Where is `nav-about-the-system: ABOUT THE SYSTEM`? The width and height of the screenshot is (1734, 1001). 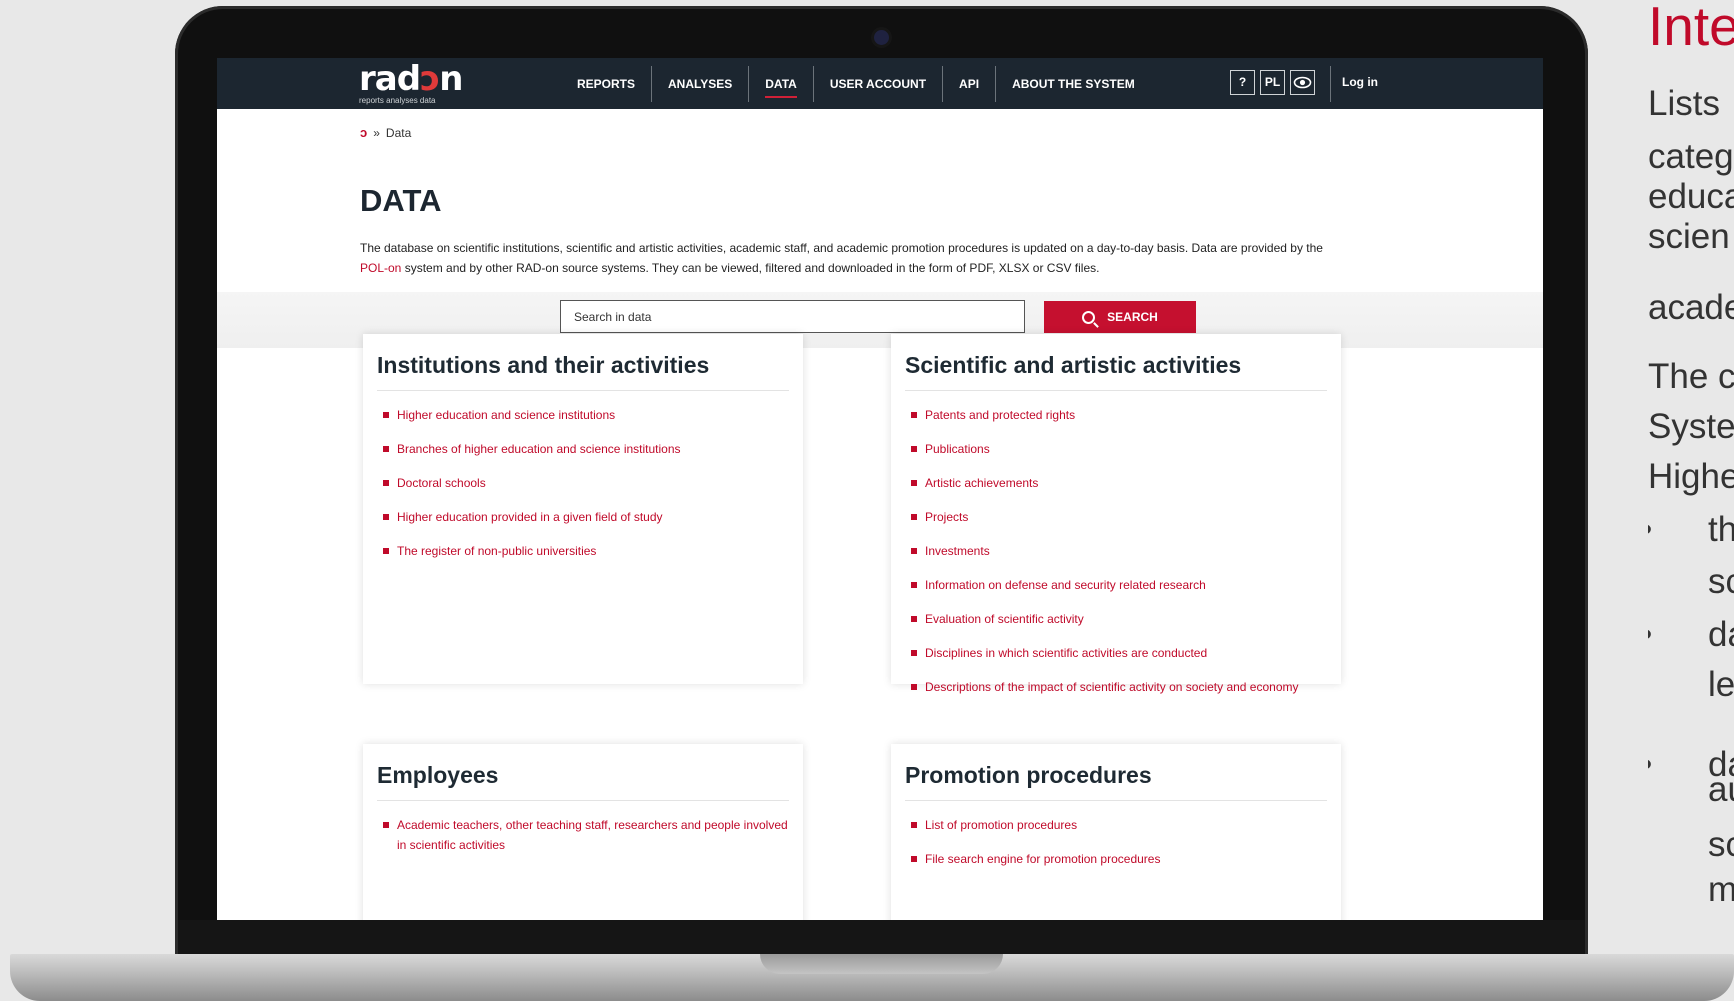 nav-about-the-system: ABOUT THE SYSTEM is located at coordinates (1073, 84).